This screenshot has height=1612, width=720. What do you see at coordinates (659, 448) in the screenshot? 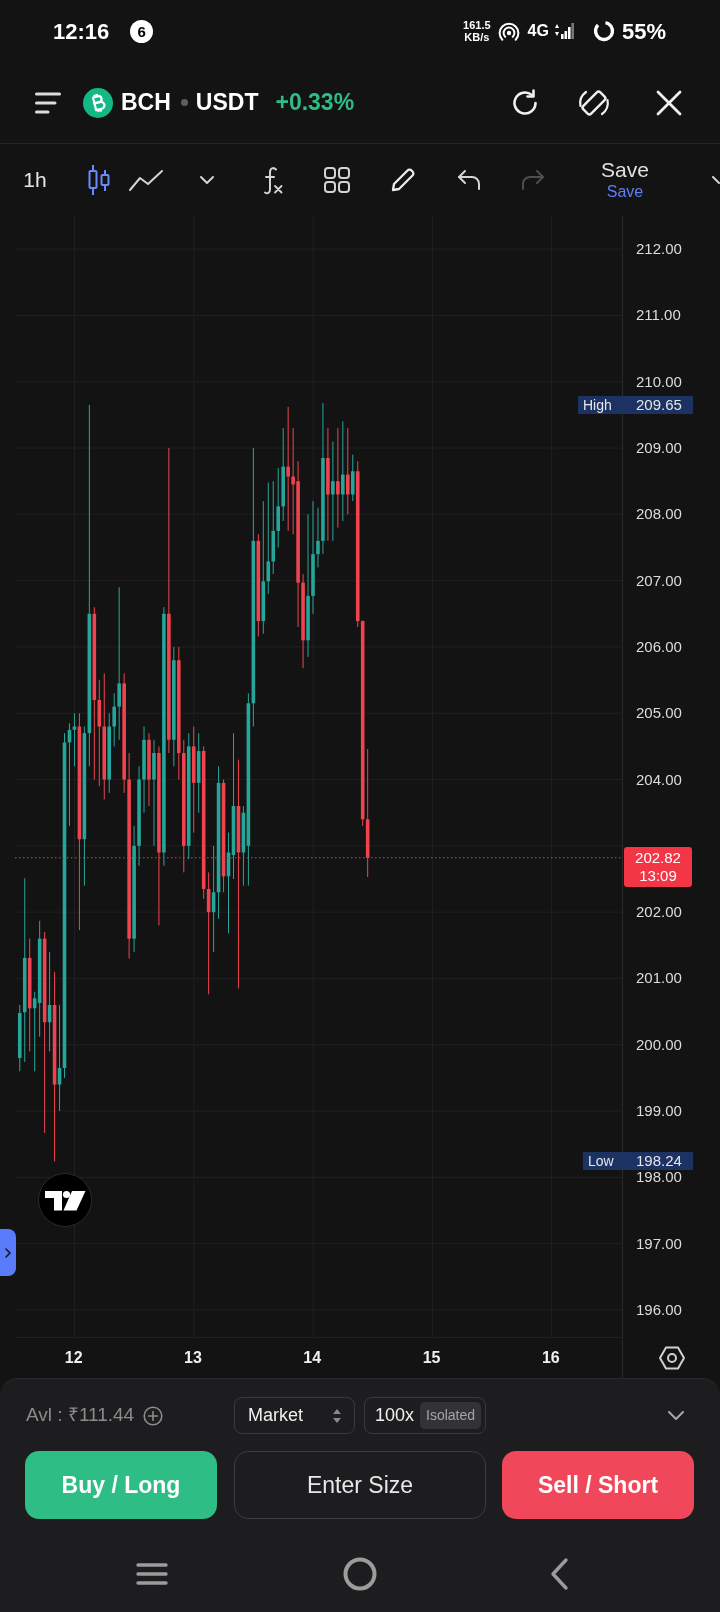
I see `price-axis-label: 209.00` at bounding box center [659, 448].